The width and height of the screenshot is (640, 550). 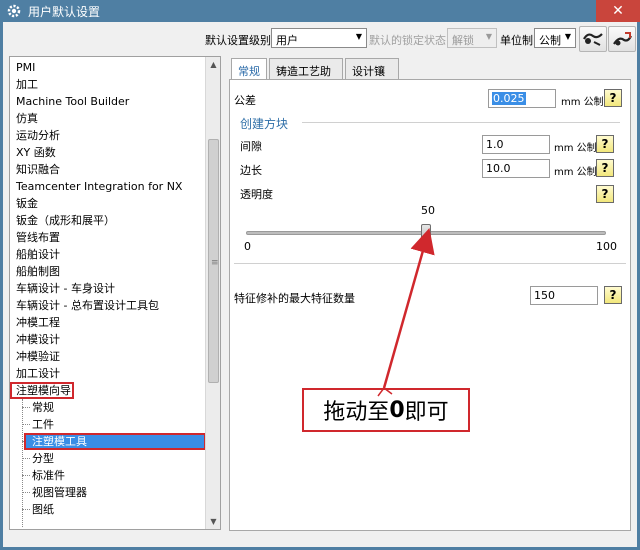 What do you see at coordinates (108, 203) in the screenshot?
I see `tree-item: 钣金` at bounding box center [108, 203].